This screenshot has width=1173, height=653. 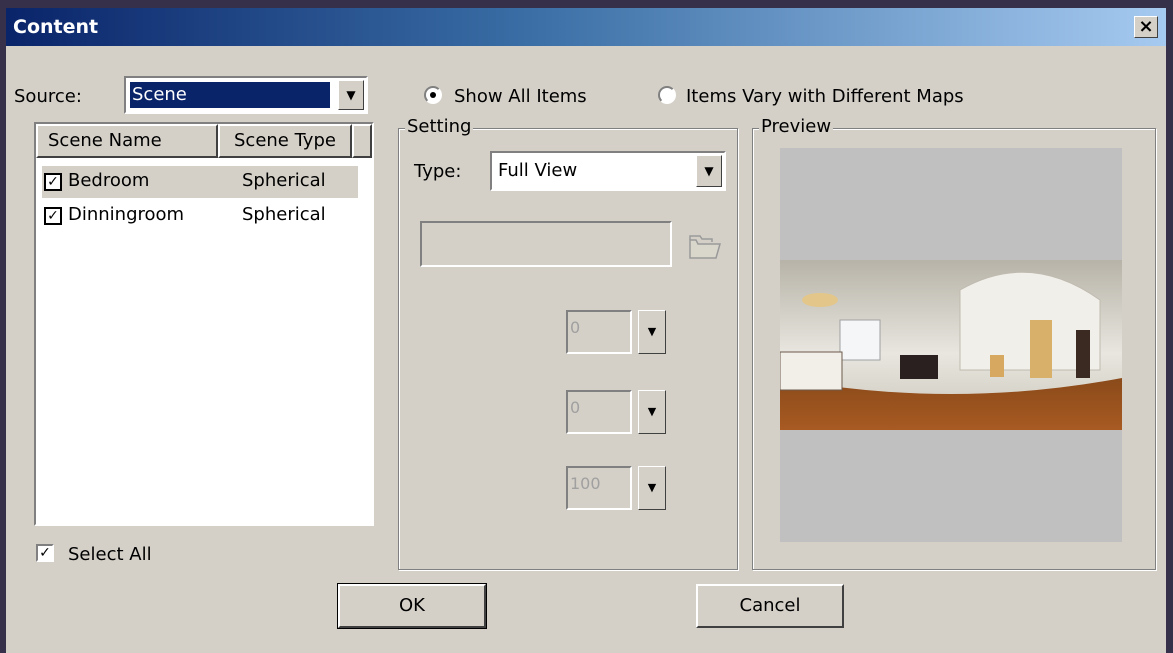 What do you see at coordinates (126, 214) in the screenshot?
I see `scene-name: Dinningroom` at bounding box center [126, 214].